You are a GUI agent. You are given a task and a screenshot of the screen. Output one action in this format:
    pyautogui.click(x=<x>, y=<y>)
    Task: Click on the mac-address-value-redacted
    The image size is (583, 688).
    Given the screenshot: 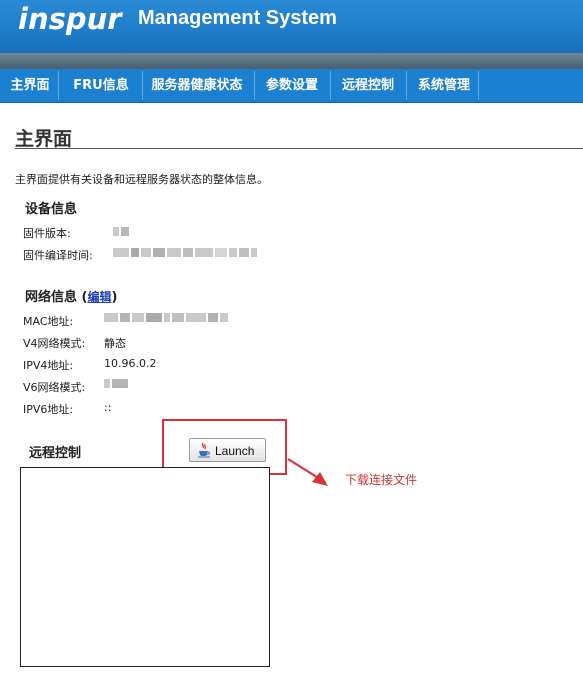 What is the action you would take?
    pyautogui.click(x=166, y=317)
    